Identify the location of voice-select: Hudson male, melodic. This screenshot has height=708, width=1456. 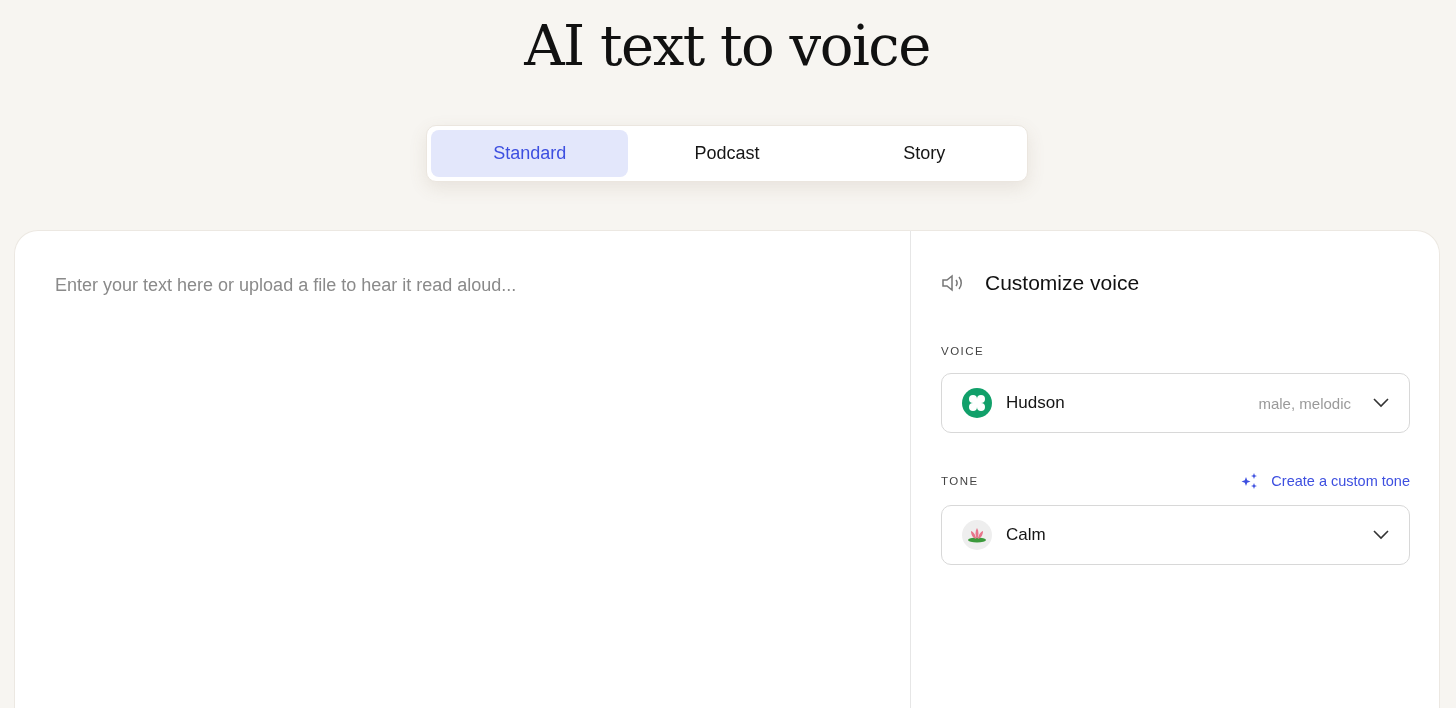
(1175, 403).